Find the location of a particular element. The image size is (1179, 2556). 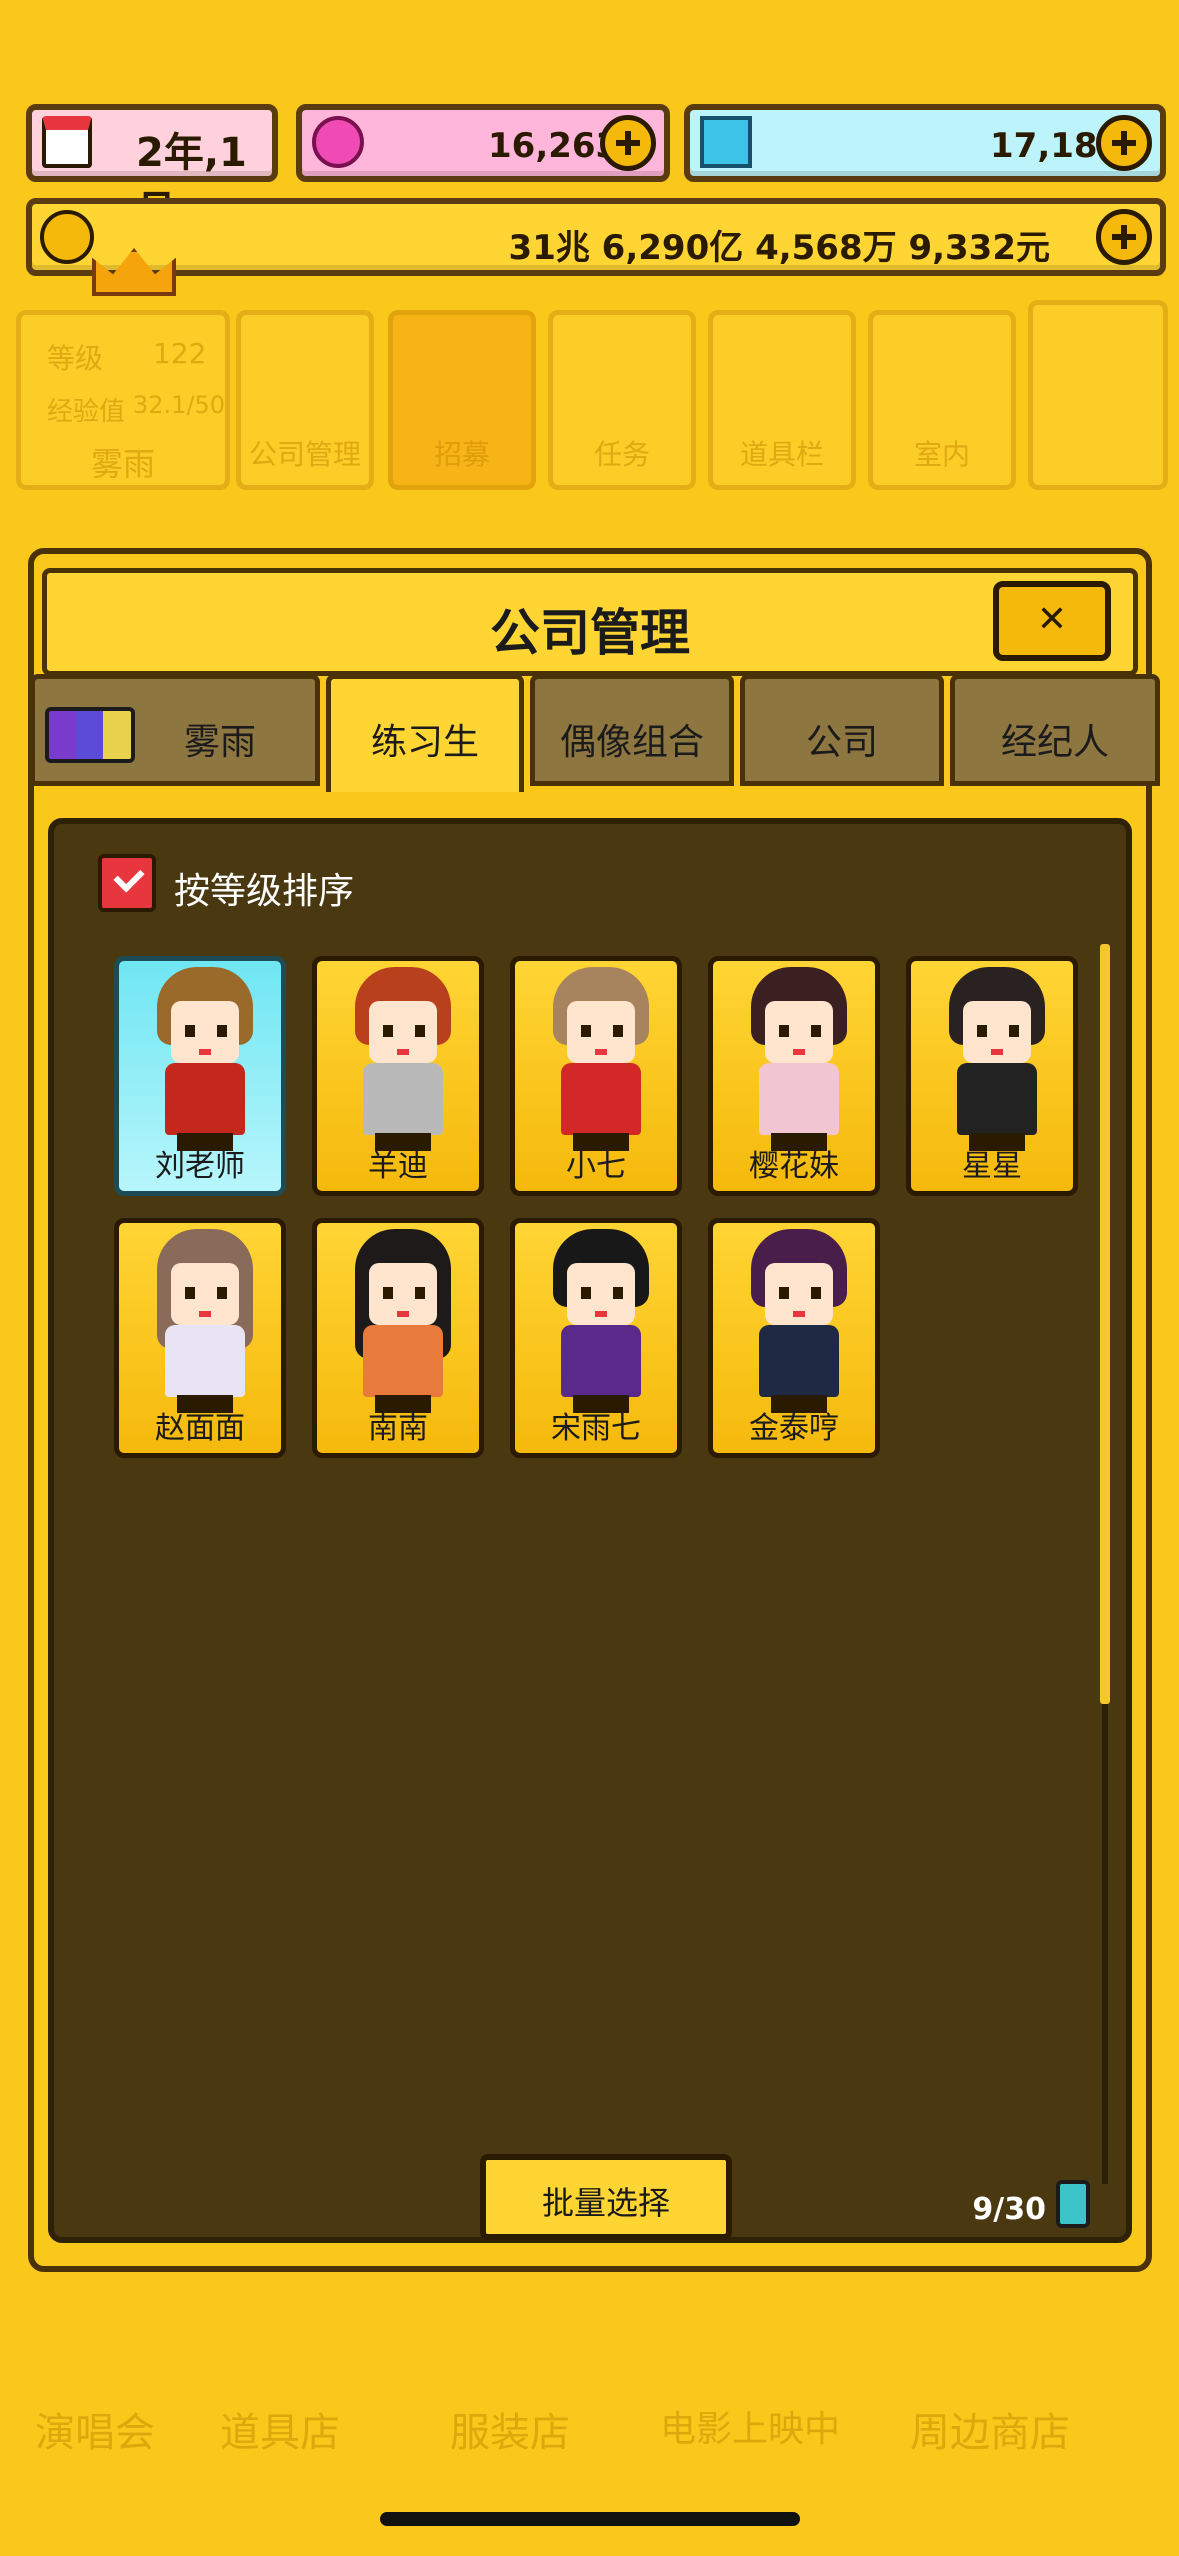

close-icon: ✕ is located at coordinates (1052, 619).